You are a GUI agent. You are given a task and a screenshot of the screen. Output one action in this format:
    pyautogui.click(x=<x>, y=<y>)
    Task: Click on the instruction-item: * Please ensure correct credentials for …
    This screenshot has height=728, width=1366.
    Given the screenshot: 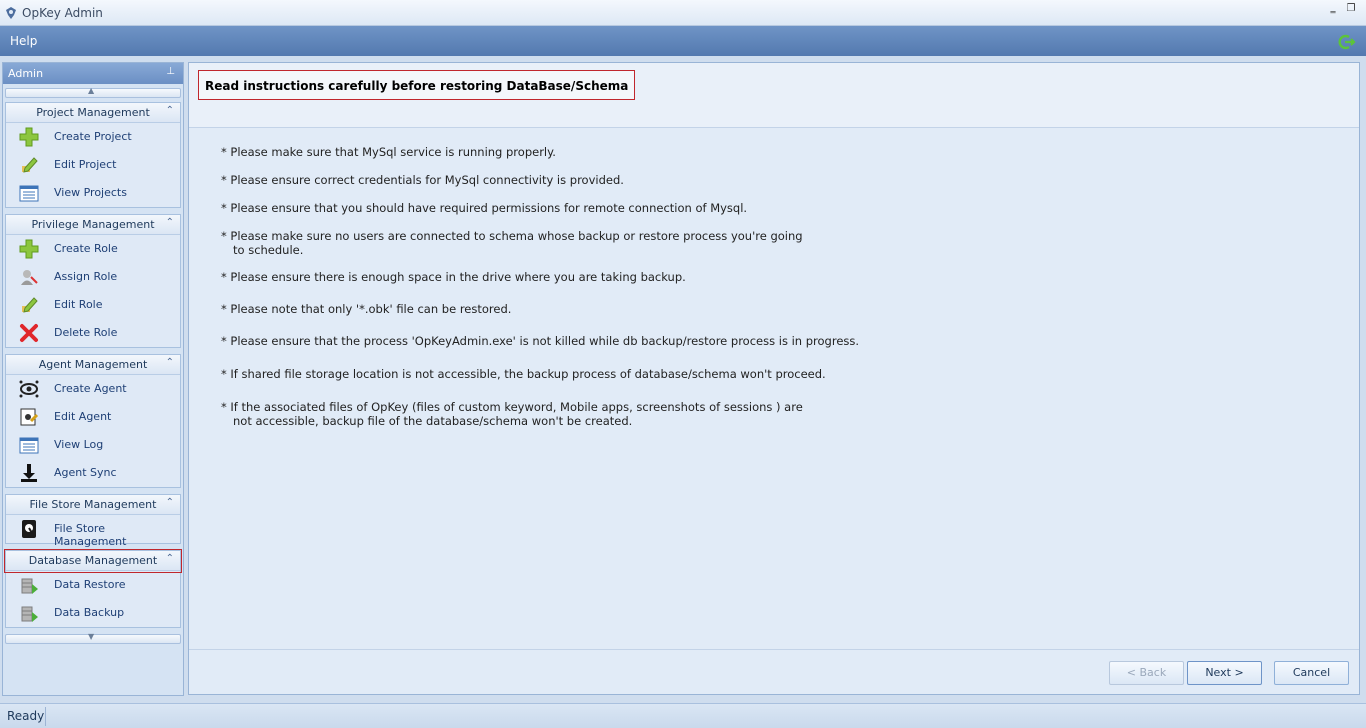 What is the action you would take?
    pyautogui.click(x=422, y=180)
    